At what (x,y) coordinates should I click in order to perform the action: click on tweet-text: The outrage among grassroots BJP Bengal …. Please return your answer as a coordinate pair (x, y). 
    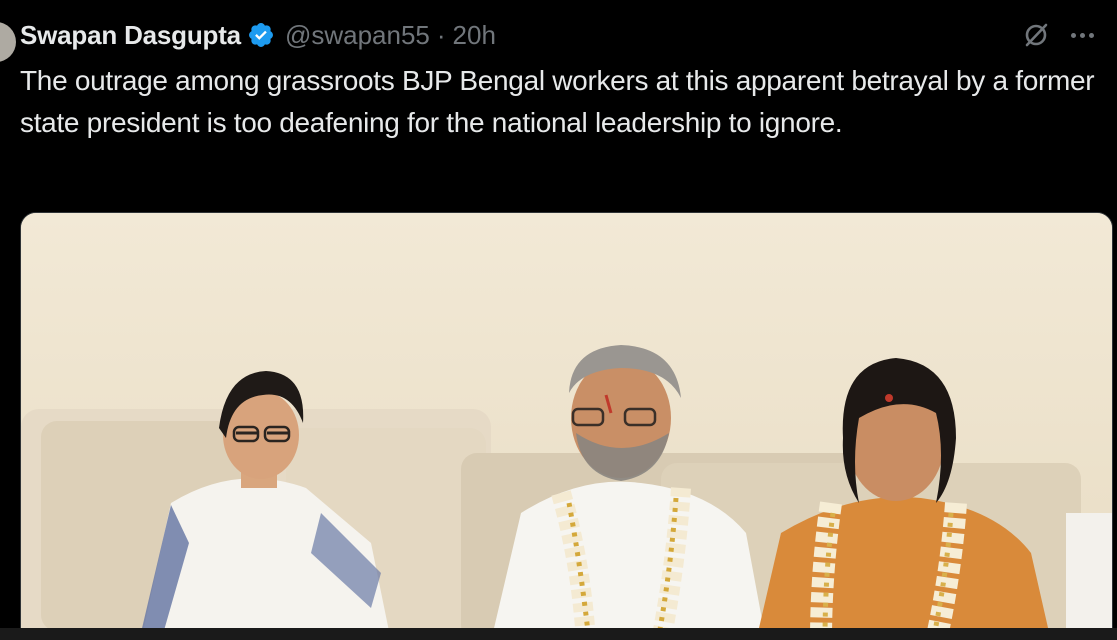
    Looking at the image, I should click on (557, 101).